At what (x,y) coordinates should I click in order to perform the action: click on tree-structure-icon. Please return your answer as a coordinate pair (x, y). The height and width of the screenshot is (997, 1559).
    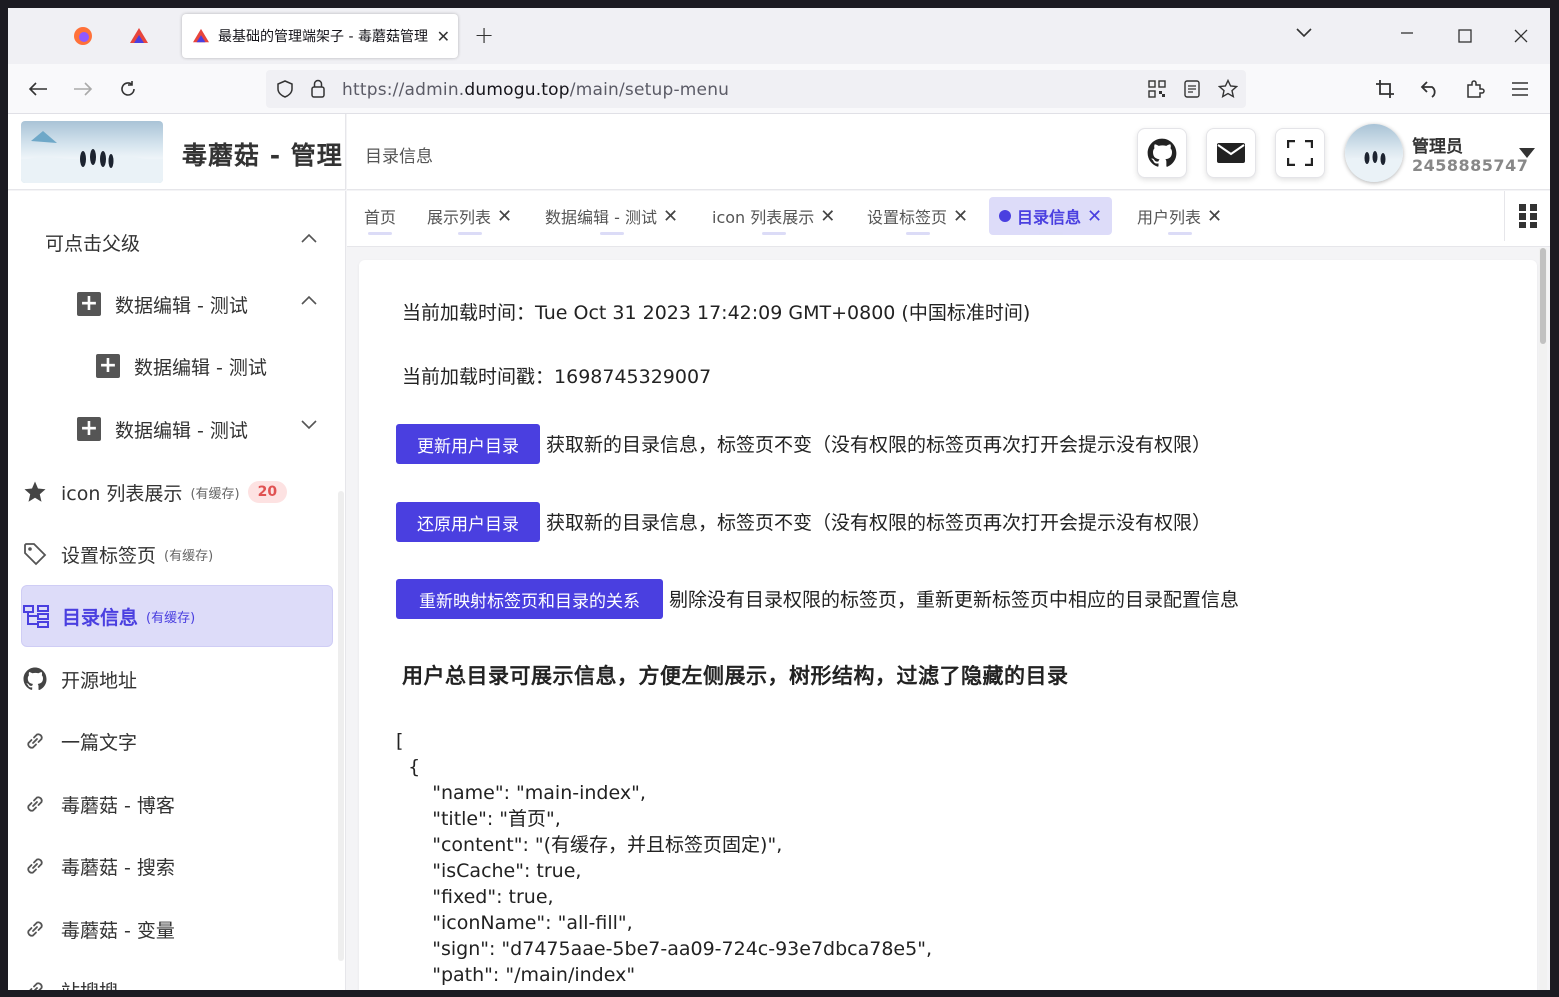
    Looking at the image, I should click on (36, 616).